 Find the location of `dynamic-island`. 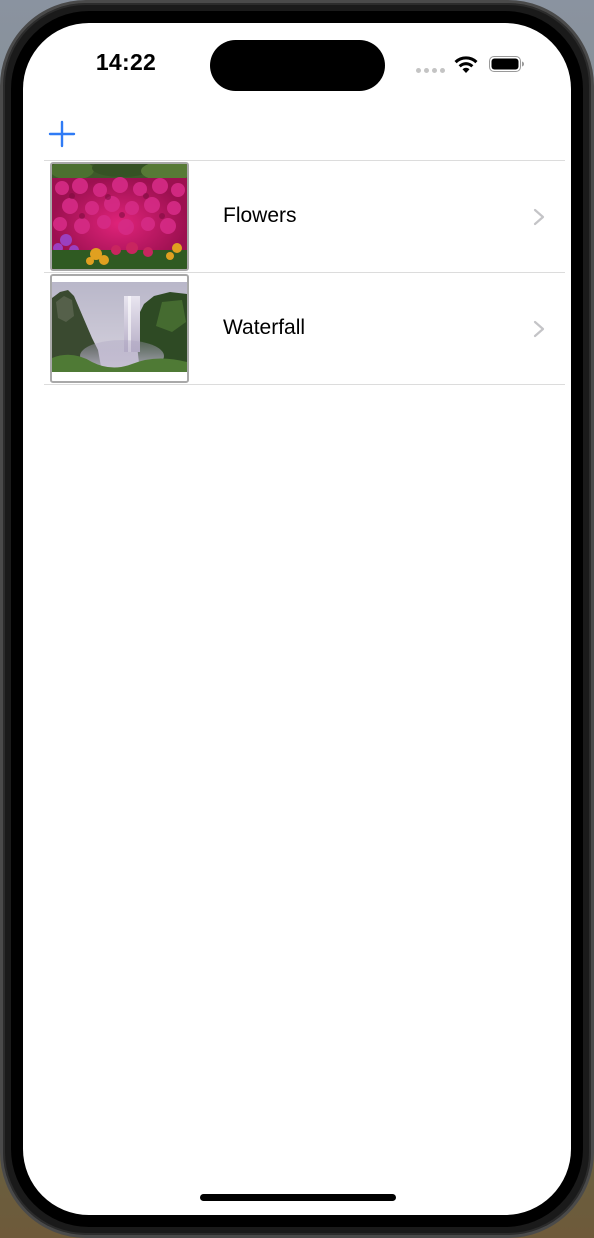

dynamic-island is located at coordinates (297, 65).